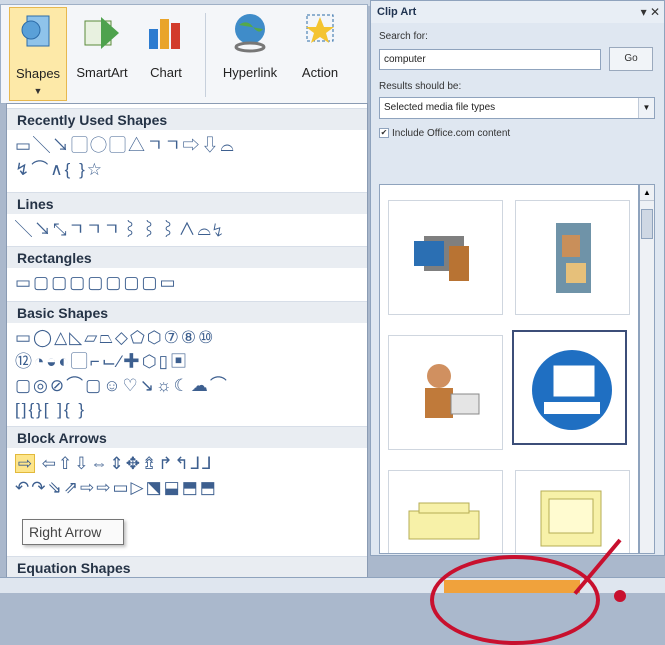  What do you see at coordinates (320, 28) in the screenshot?
I see `action-star-icon` at bounding box center [320, 28].